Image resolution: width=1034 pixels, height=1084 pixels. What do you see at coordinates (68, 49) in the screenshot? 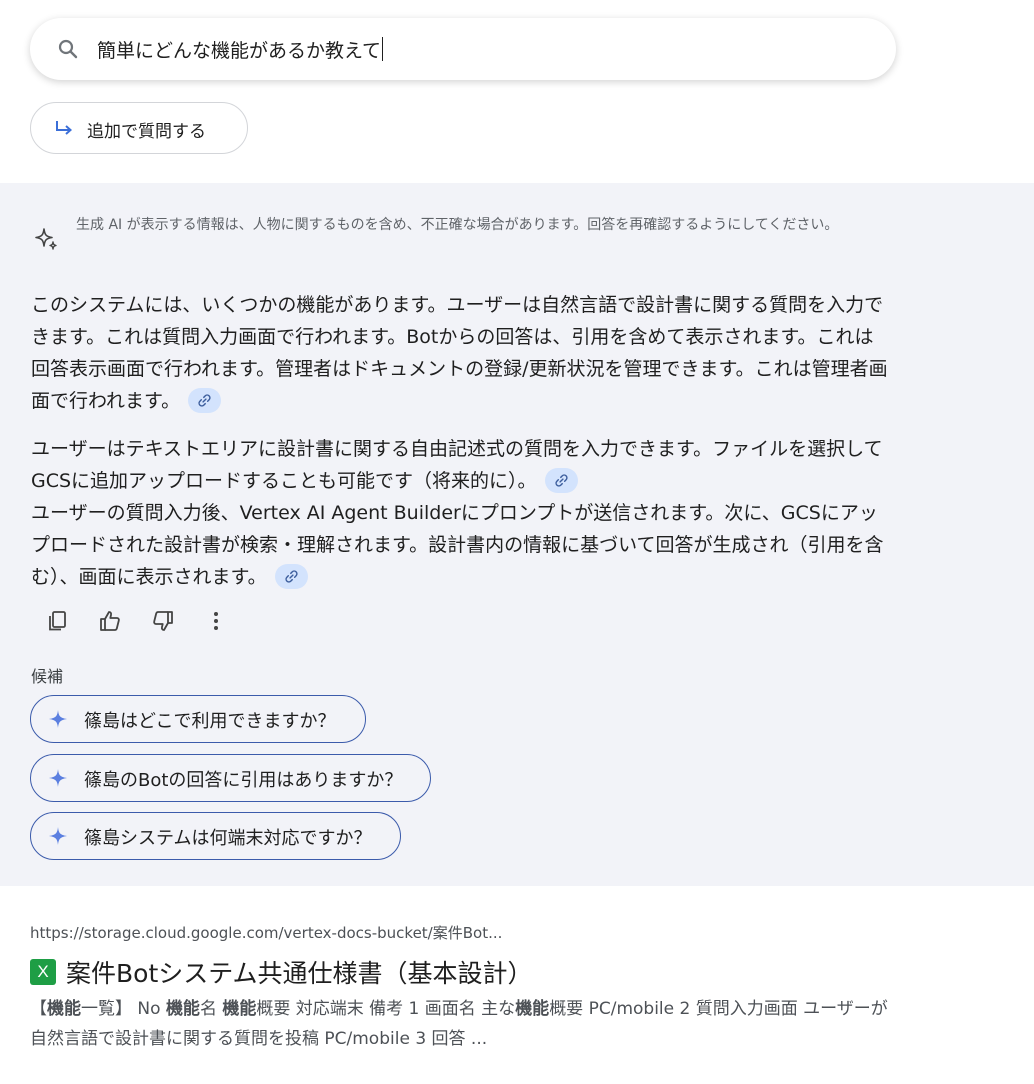
I see `search-icon` at bounding box center [68, 49].